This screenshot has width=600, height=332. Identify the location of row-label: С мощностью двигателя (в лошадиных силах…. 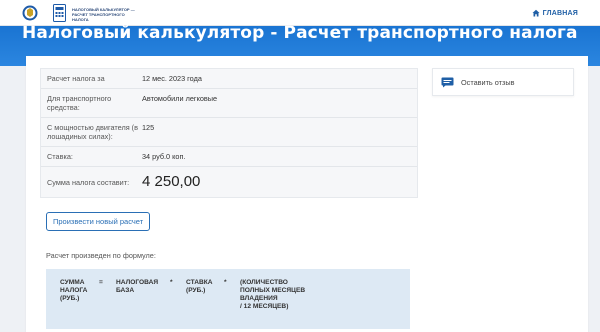
(92, 132).